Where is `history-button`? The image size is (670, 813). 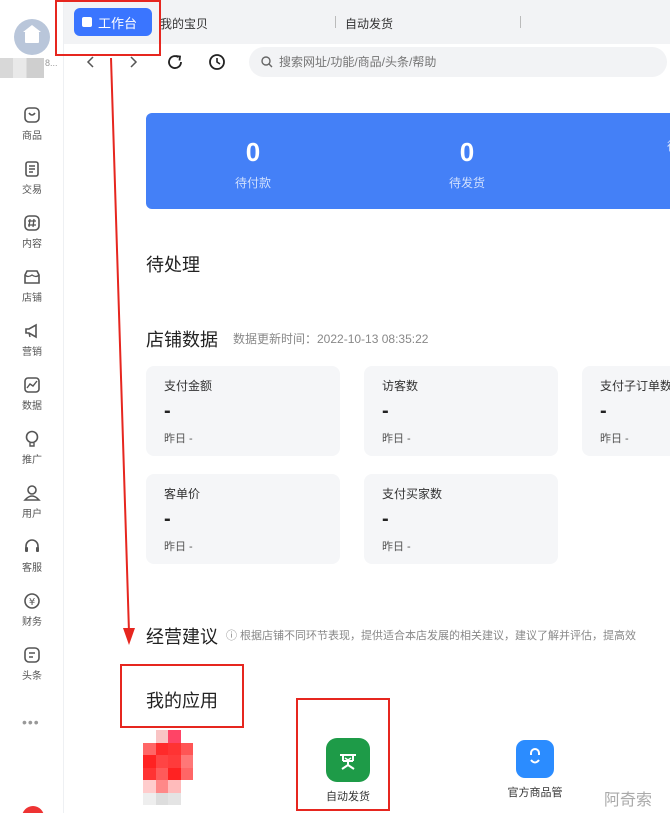
history-button is located at coordinates (217, 62).